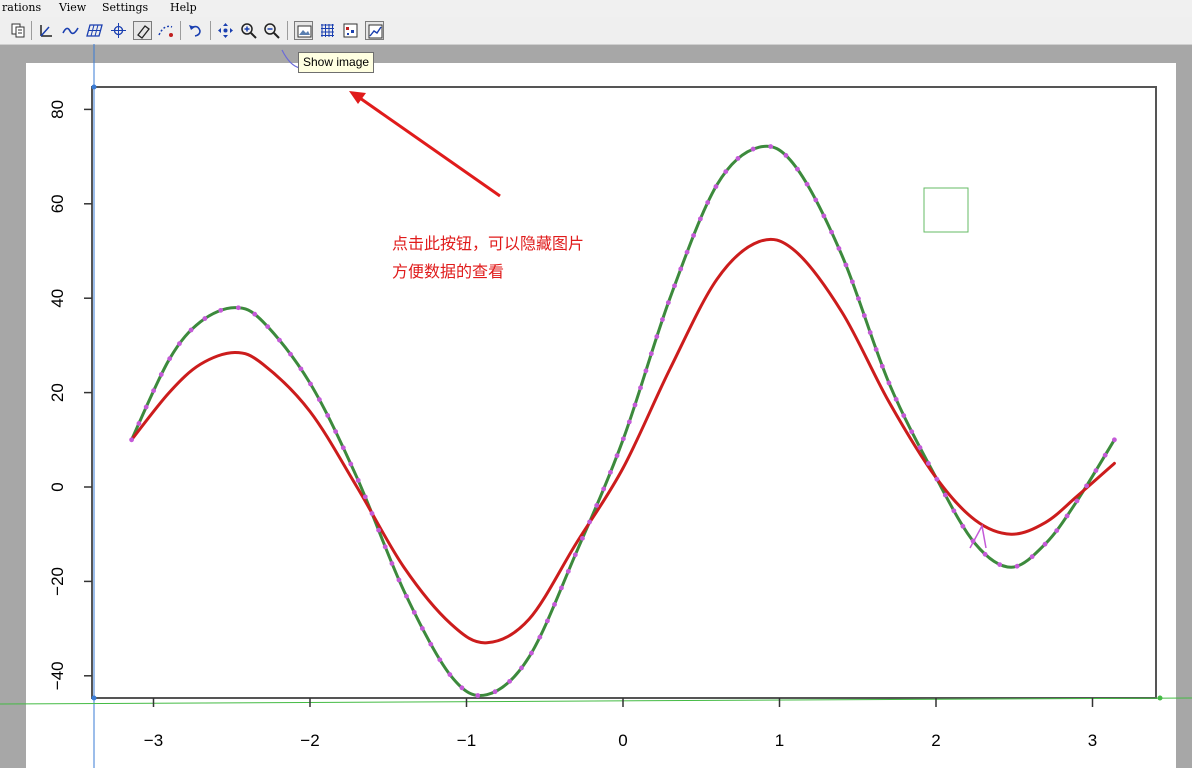 The image size is (1192, 768). What do you see at coordinates (57, 203) in the screenshot?
I see `y-tick-label: 60` at bounding box center [57, 203].